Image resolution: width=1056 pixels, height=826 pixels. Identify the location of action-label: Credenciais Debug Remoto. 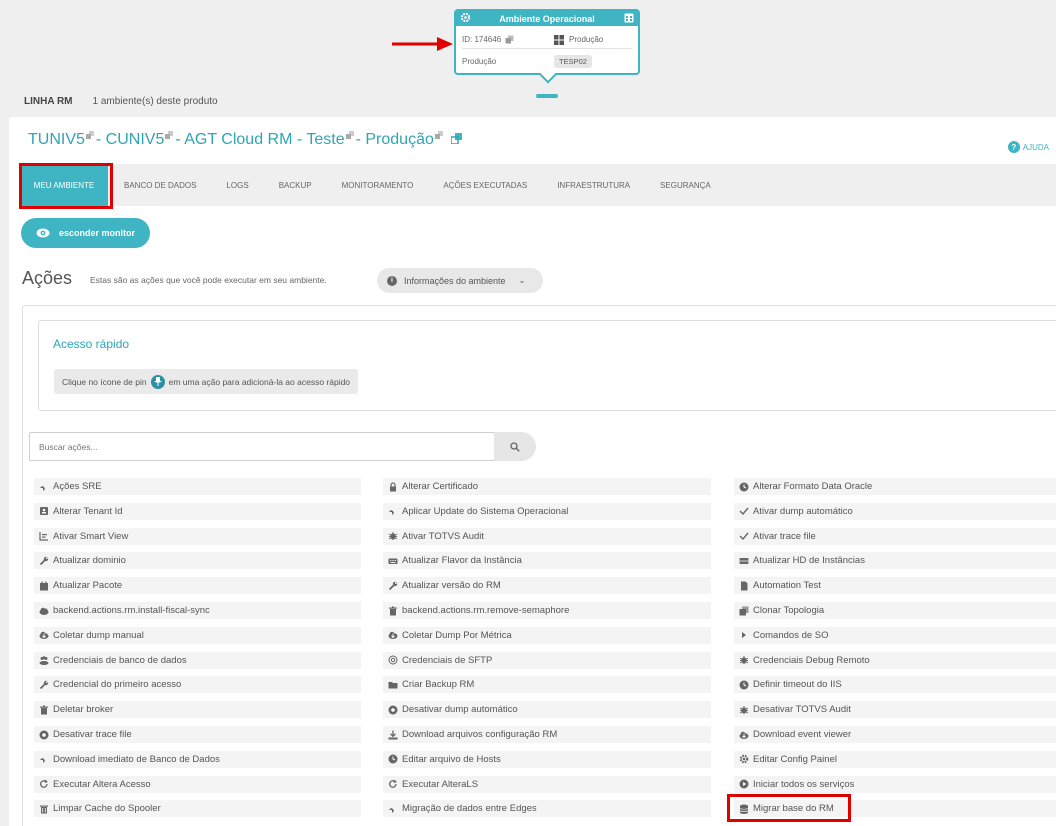
(811, 660).